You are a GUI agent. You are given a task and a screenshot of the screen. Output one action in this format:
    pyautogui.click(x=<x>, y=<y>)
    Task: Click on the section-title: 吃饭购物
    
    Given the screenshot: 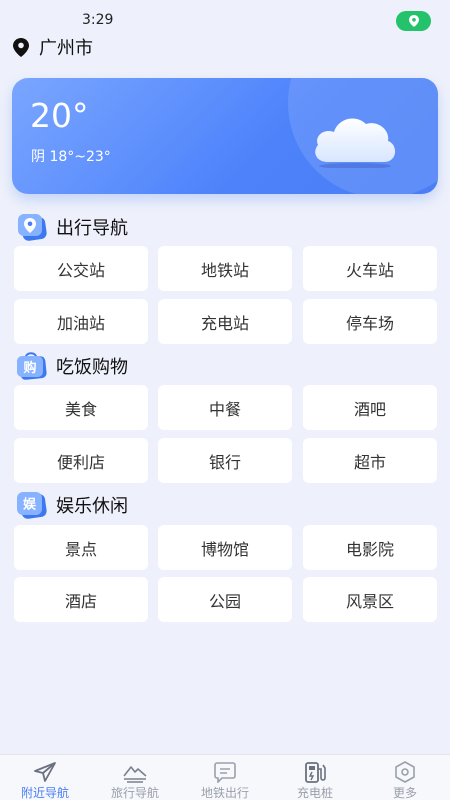 What is the action you would take?
    pyautogui.click(x=92, y=367)
    